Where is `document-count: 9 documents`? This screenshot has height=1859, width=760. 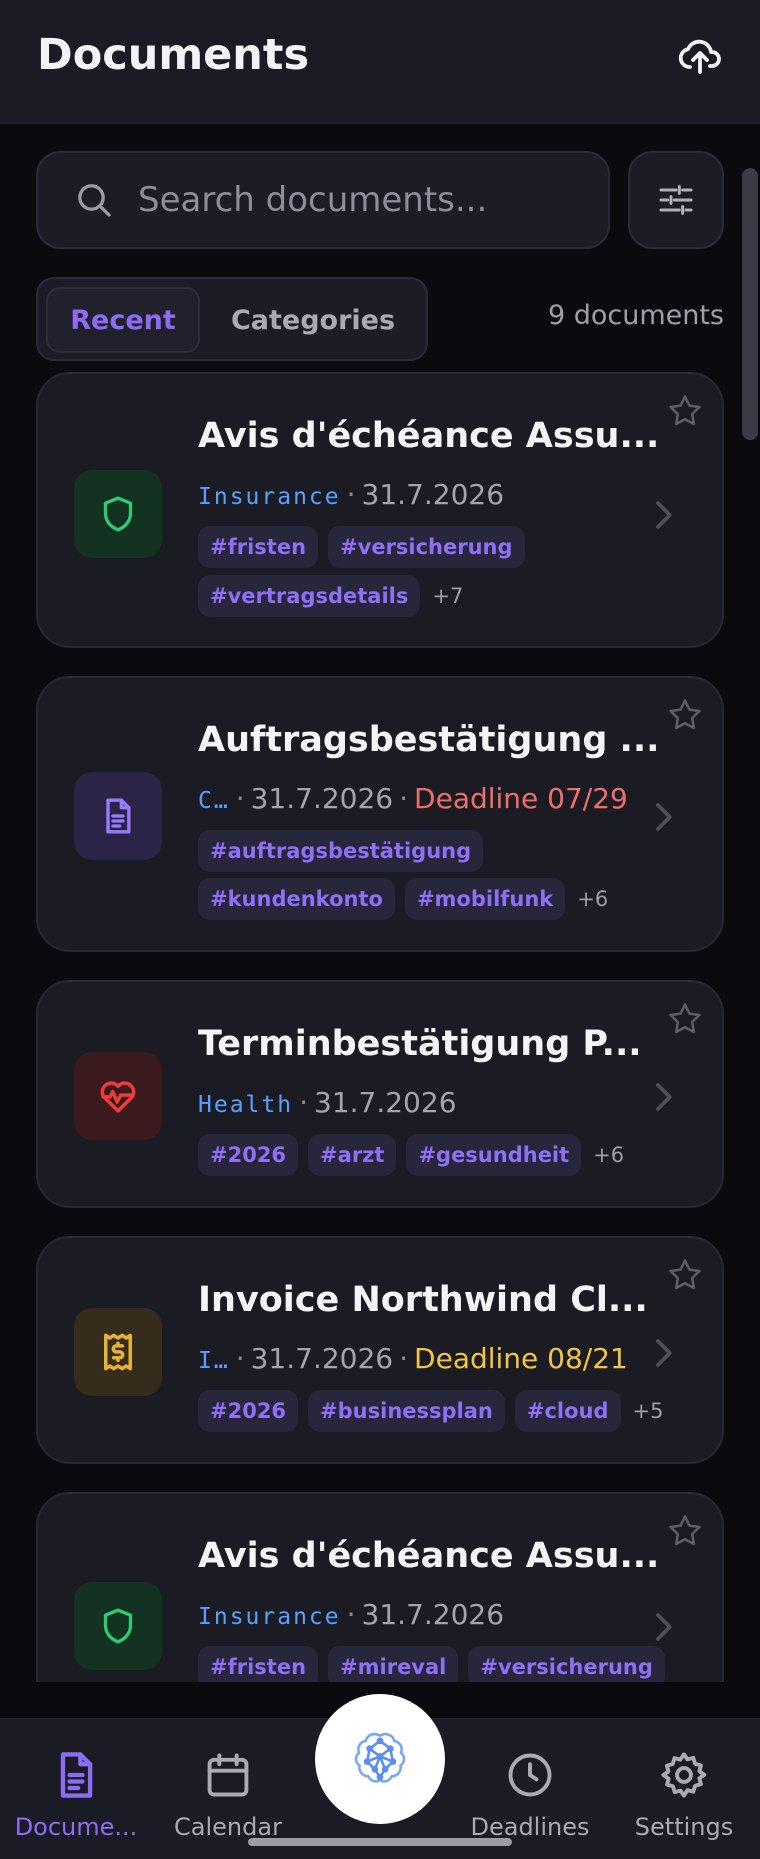
document-count: 9 documents is located at coordinates (635, 315).